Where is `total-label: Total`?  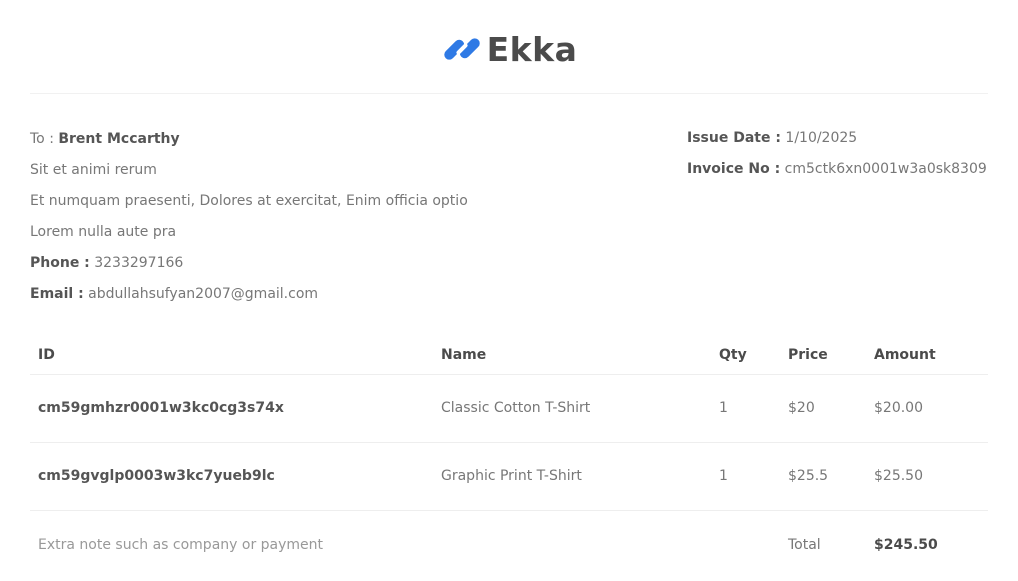
total-label: Total is located at coordinates (804, 545).